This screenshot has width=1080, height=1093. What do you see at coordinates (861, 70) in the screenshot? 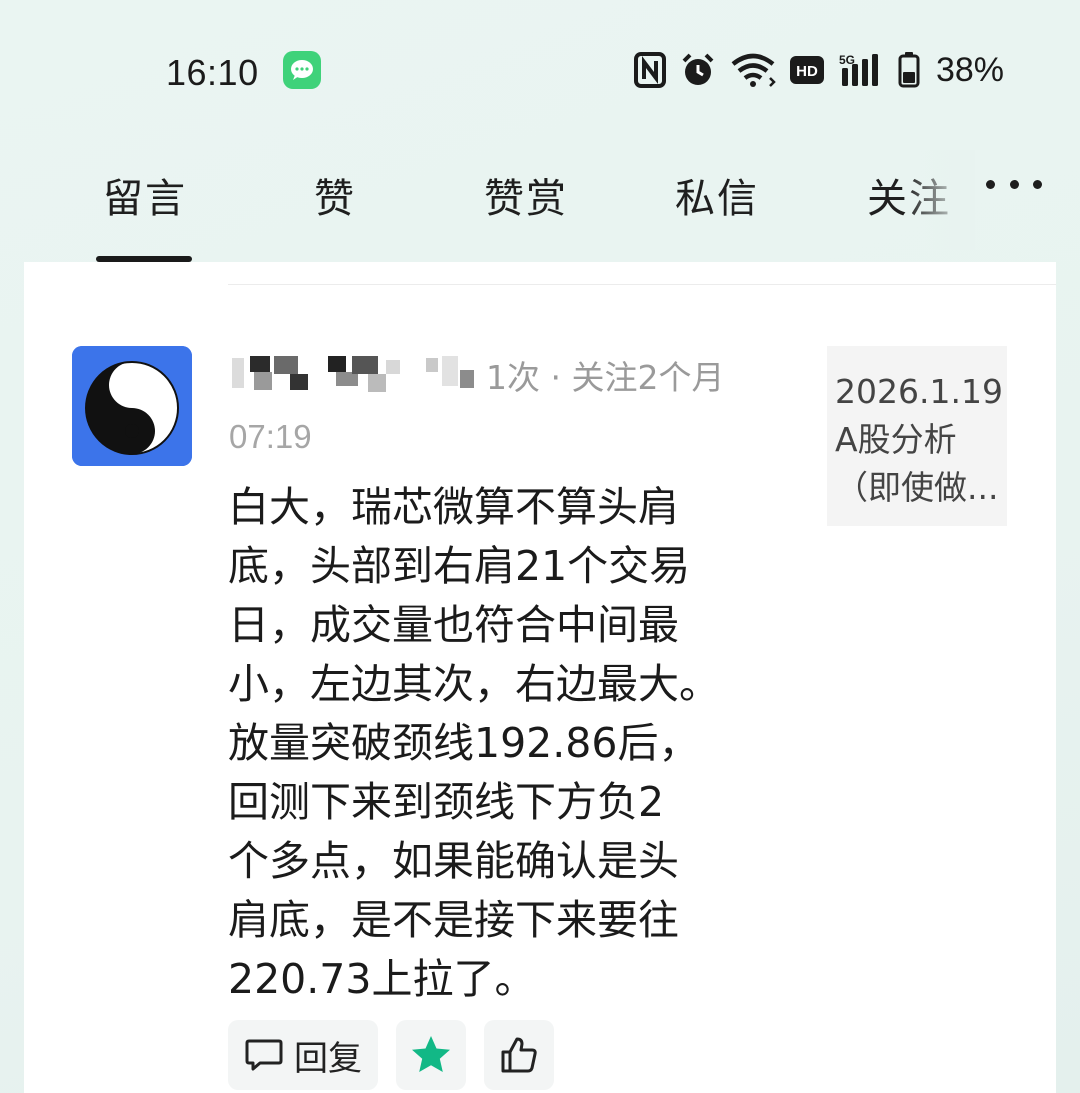
I see `5g-signal-icon: 5G` at bounding box center [861, 70].